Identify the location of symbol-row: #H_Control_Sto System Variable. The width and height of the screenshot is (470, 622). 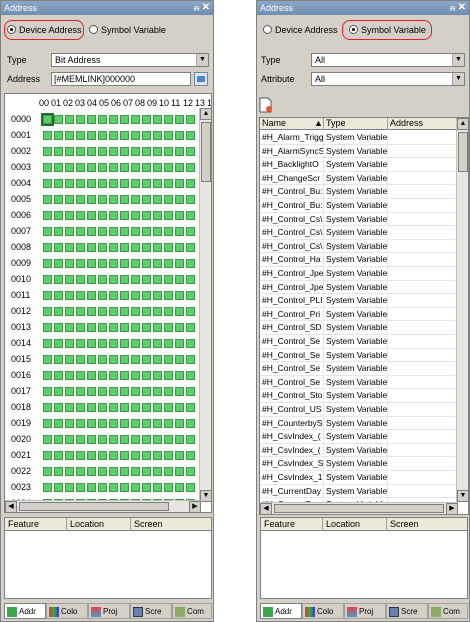
(359, 396).